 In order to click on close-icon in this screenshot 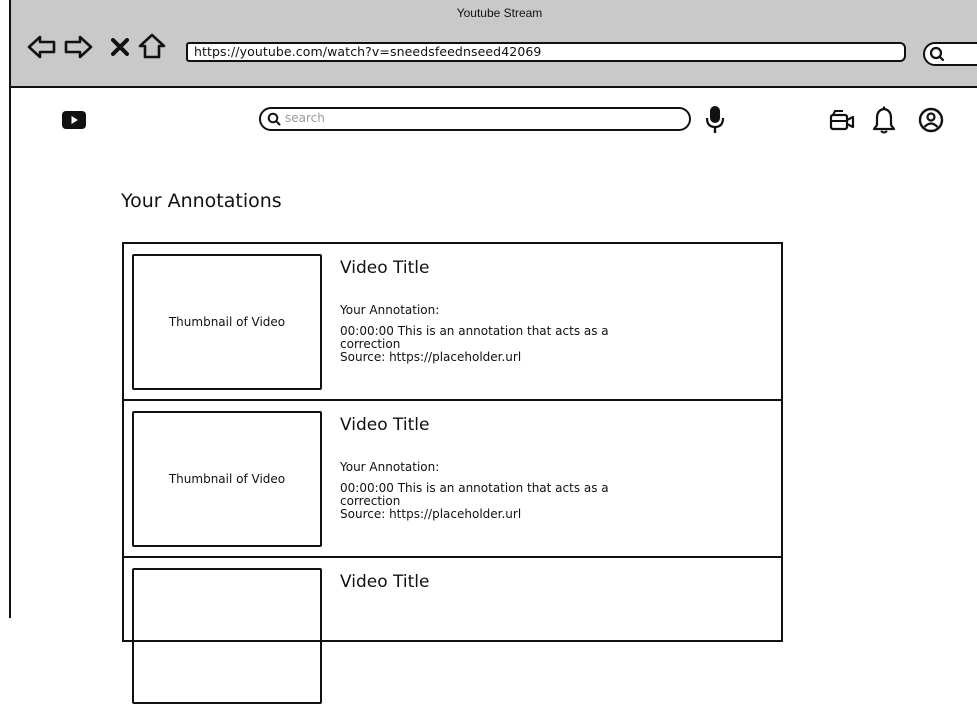, I will do `click(120, 47)`.